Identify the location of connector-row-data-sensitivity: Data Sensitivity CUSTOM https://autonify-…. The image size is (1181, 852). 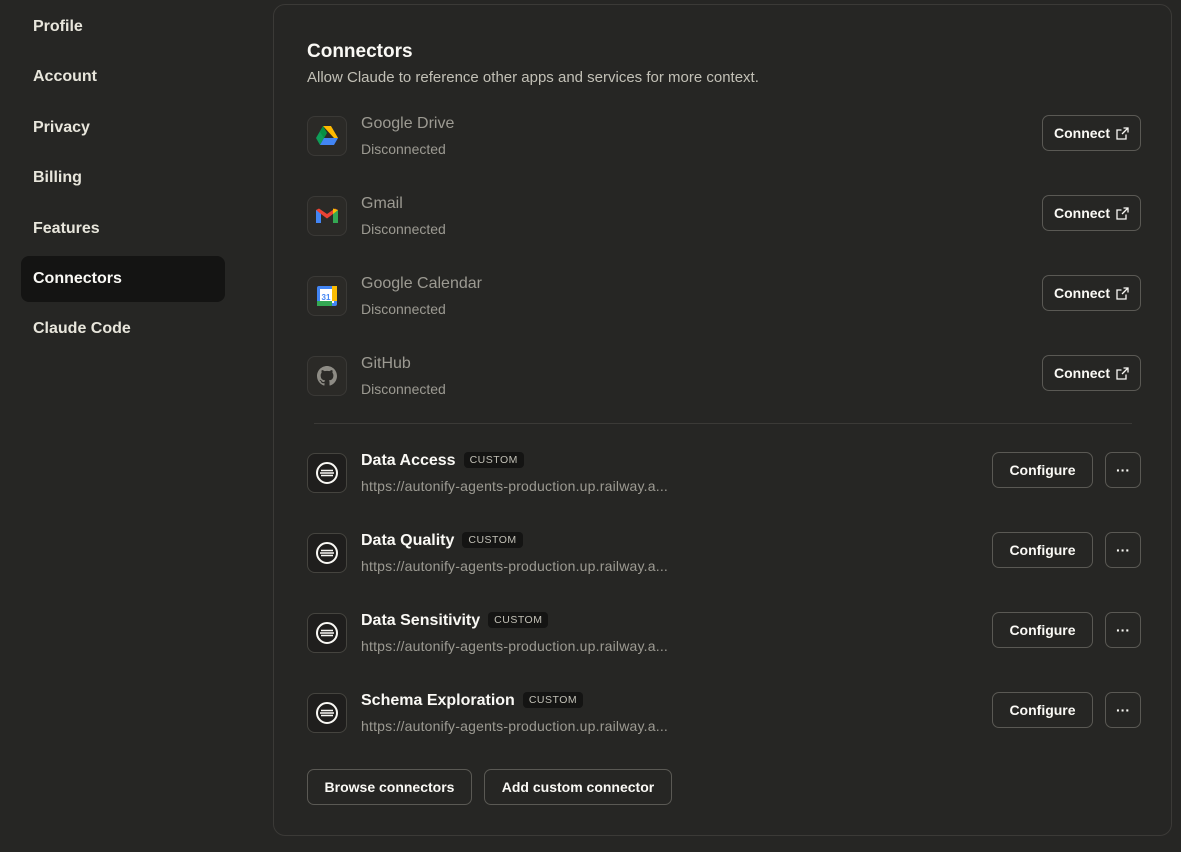
(724, 637).